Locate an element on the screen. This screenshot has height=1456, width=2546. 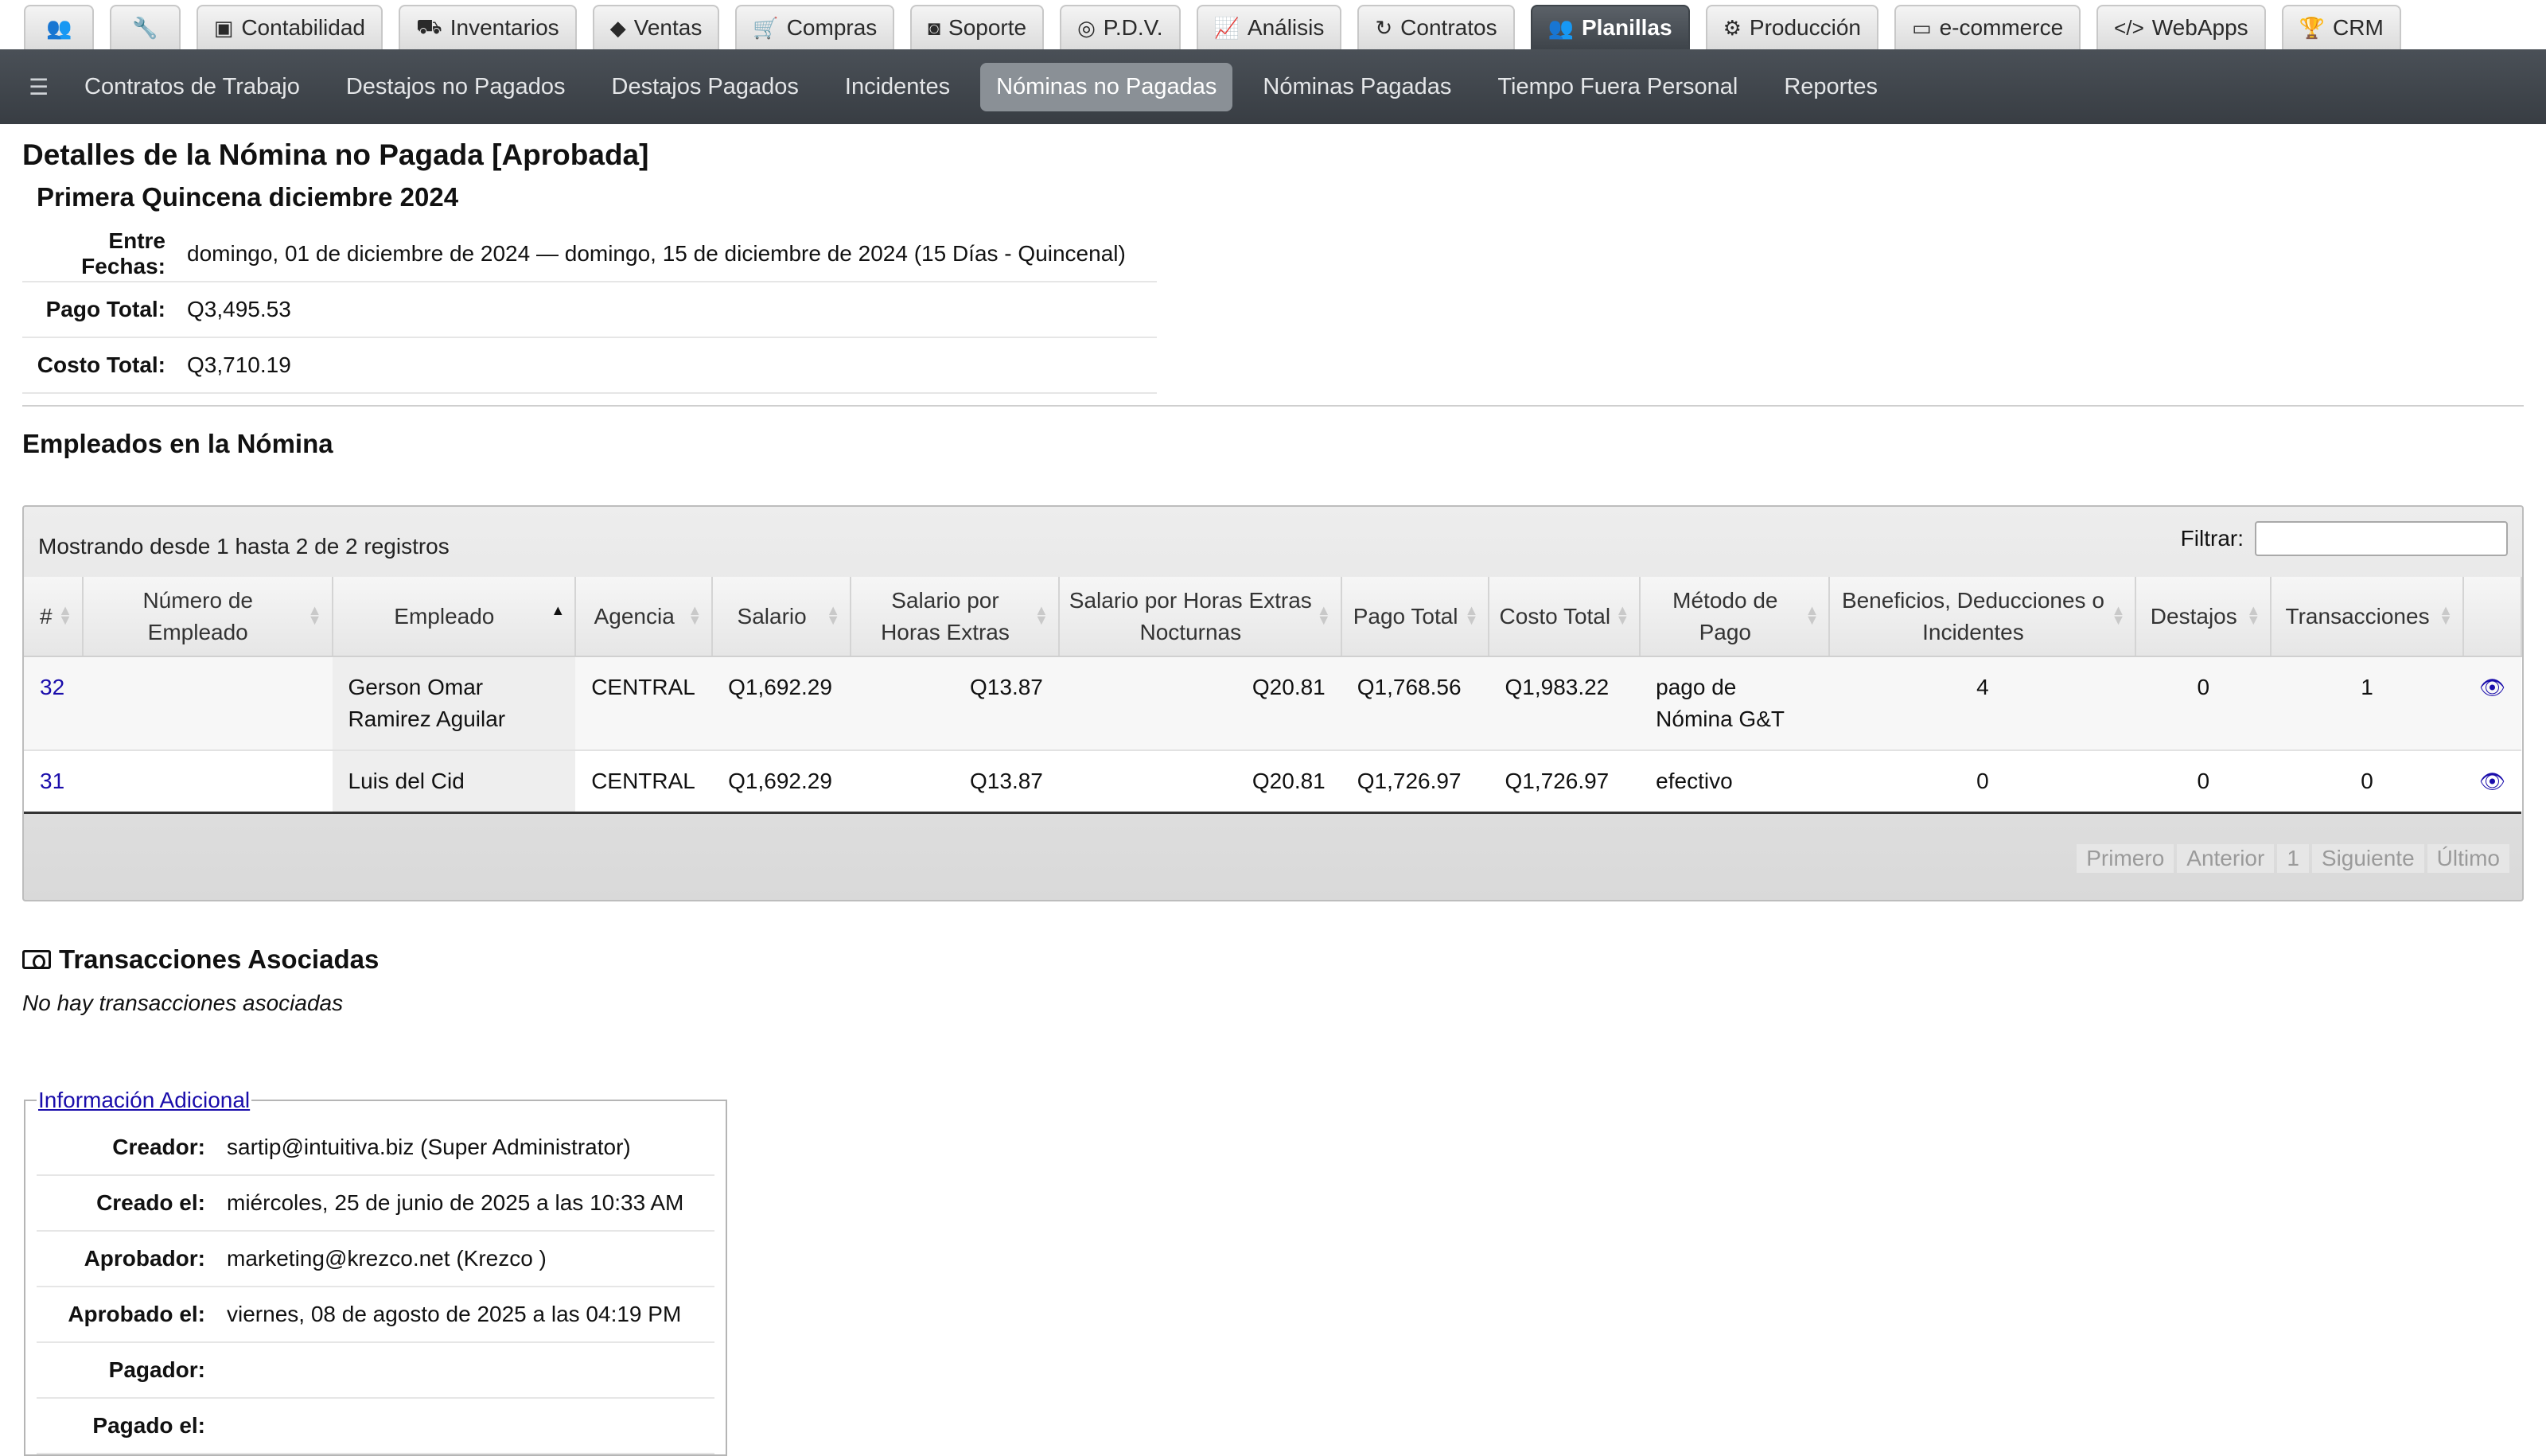
row-salario: Q1,692.29 is located at coordinates (781, 782).